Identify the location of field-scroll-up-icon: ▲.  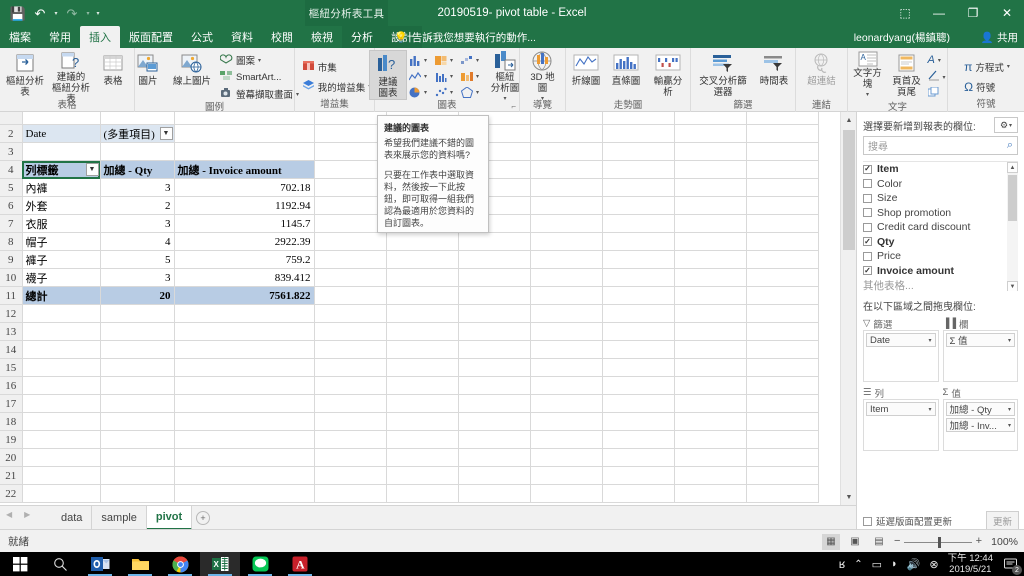
(1012, 167).